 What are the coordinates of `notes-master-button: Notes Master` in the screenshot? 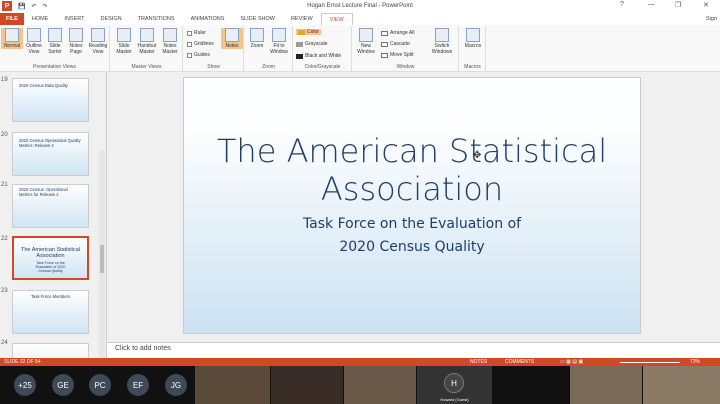 It's located at (170, 41).